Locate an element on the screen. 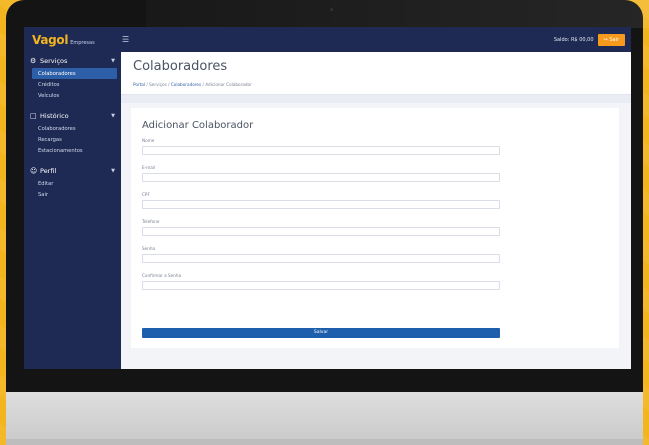 The image size is (649, 445). sidebar-section-title: Histórico is located at coordinates (54, 116).